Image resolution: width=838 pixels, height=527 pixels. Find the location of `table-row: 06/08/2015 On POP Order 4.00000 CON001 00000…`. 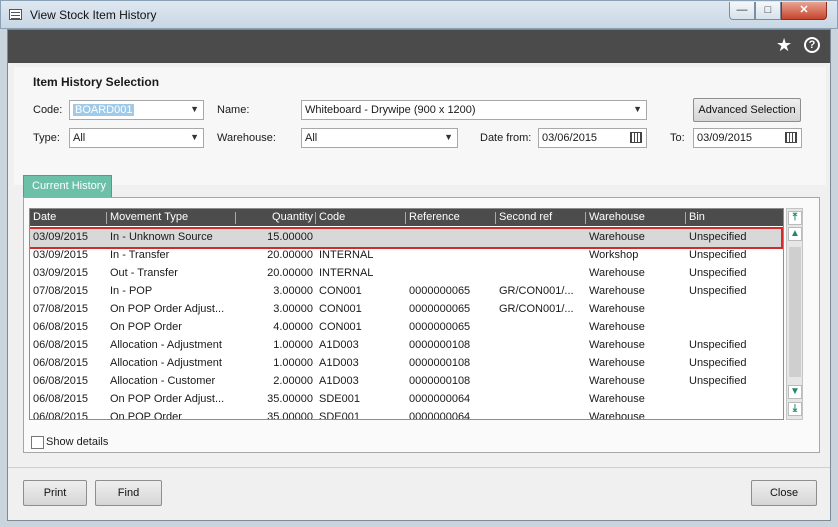

table-row: 06/08/2015 On POP Order 4.00000 CON001 00000… is located at coordinates (406, 328).